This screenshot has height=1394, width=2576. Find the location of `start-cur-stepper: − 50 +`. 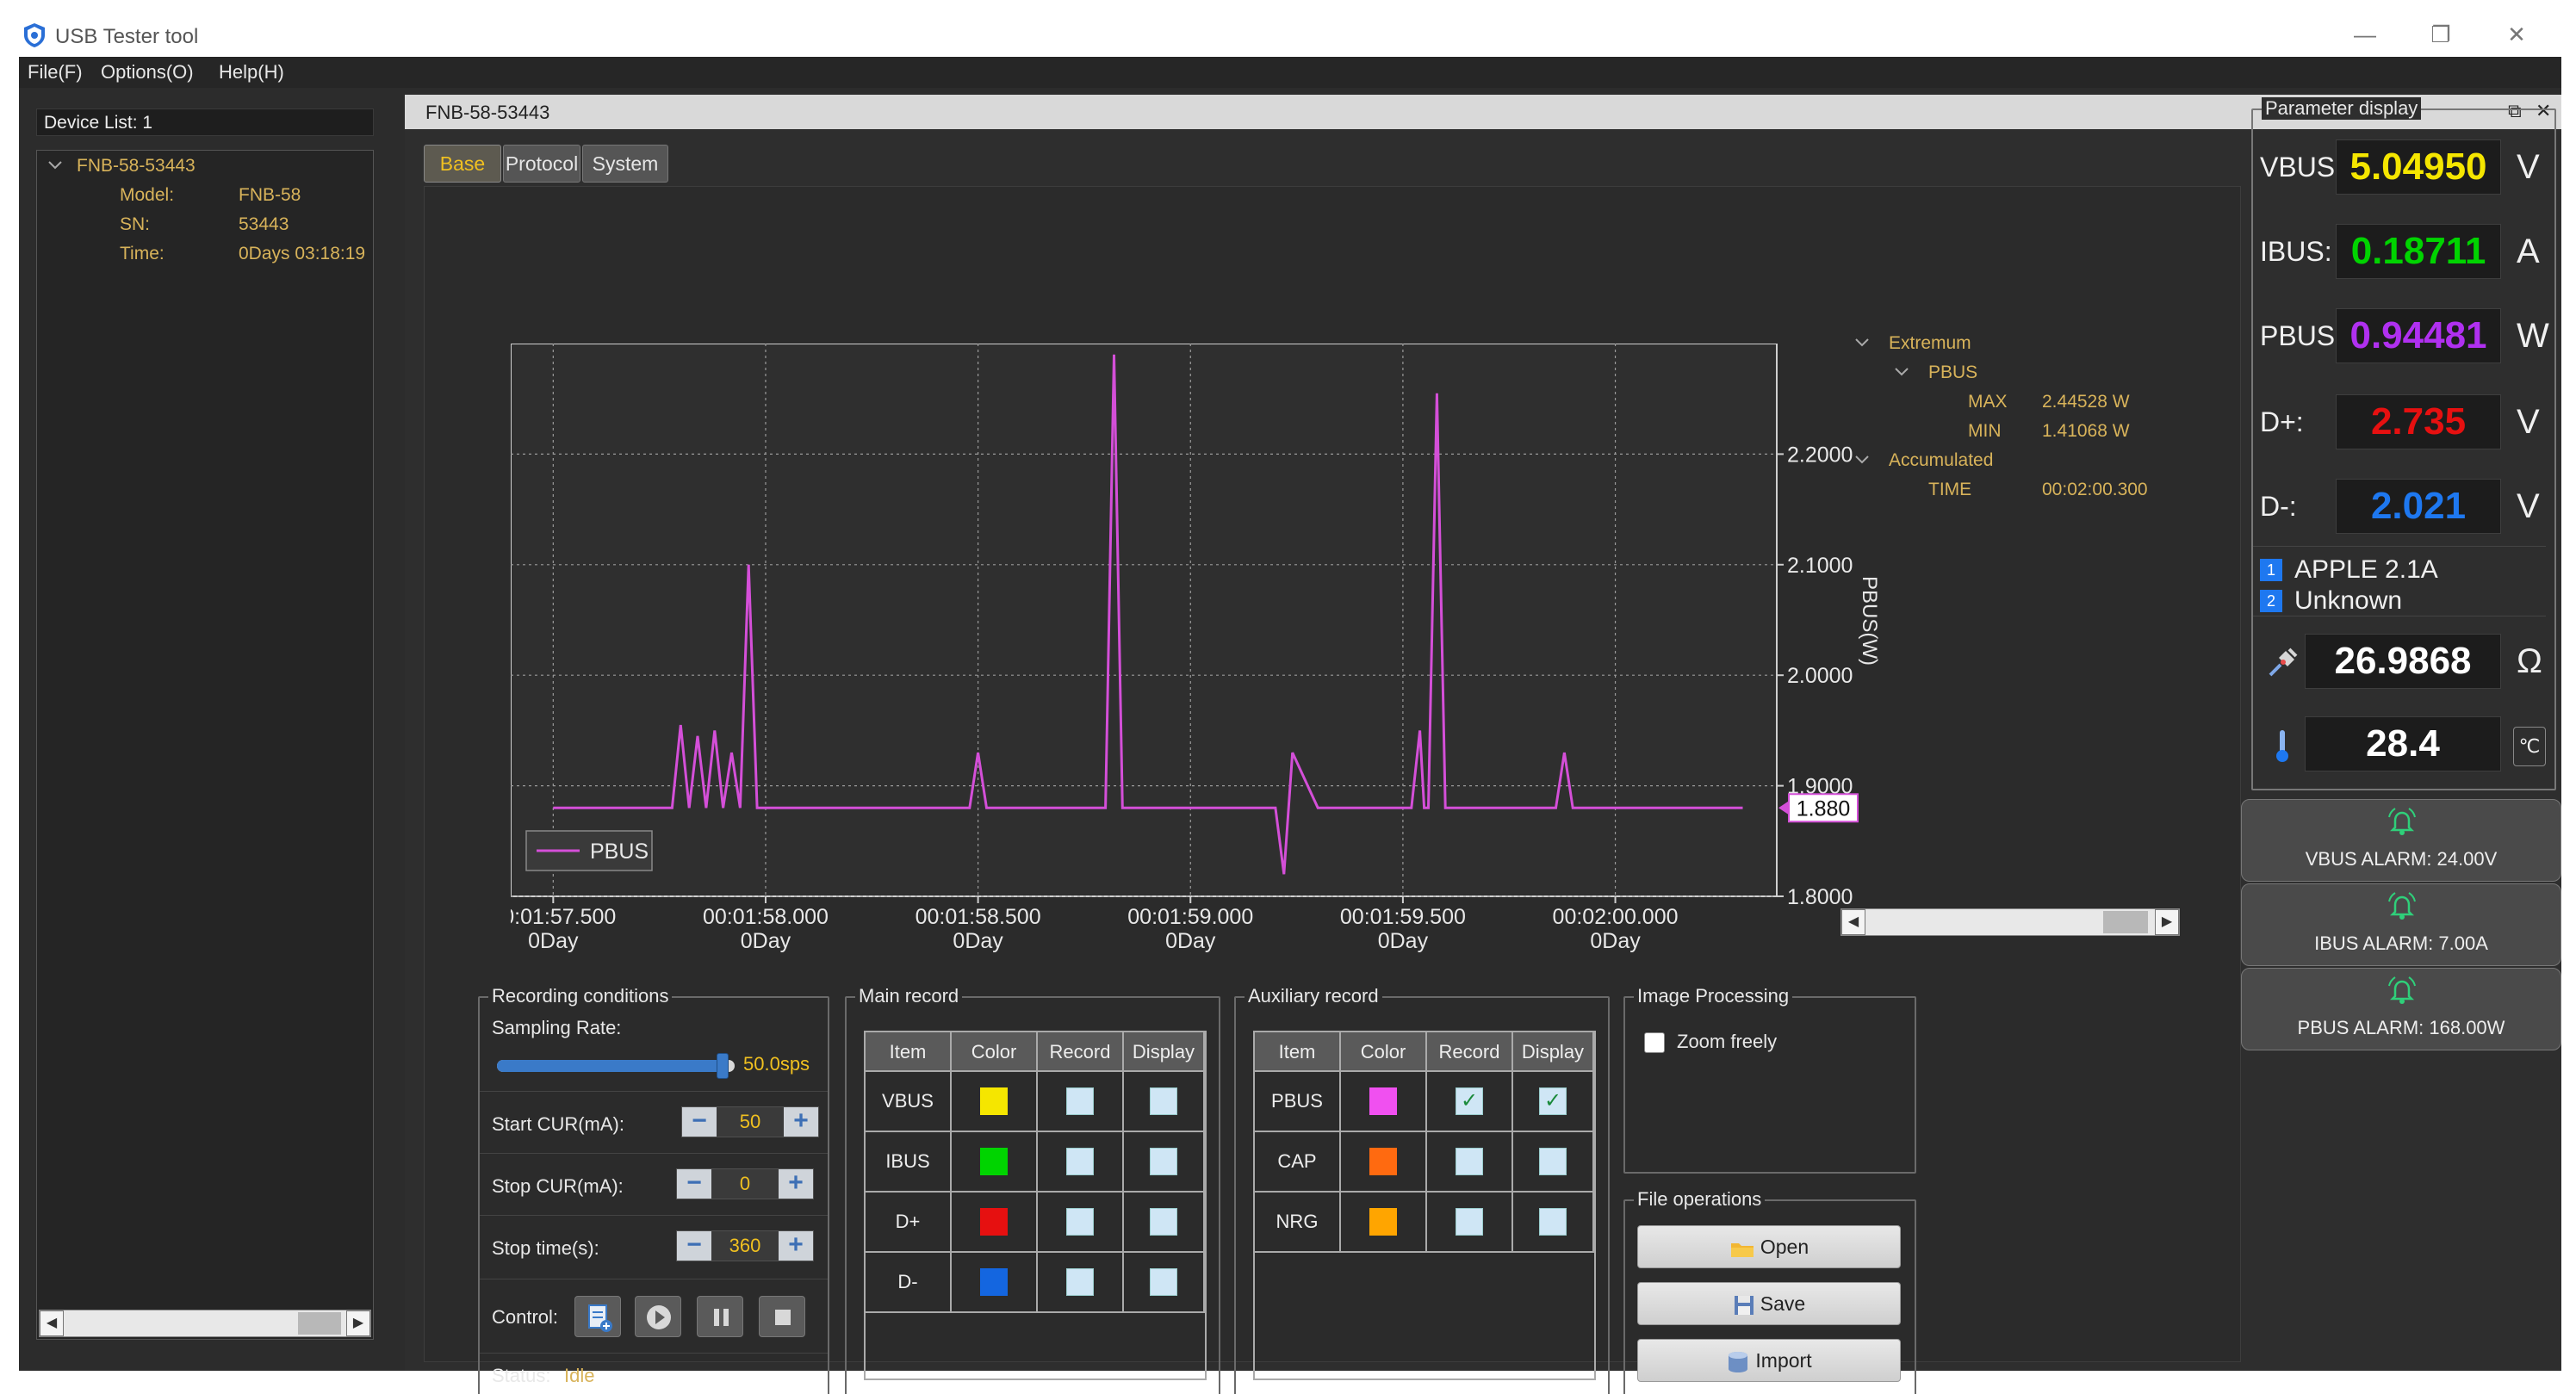

start-cur-stepper: − 50 + is located at coordinates (750, 1121).